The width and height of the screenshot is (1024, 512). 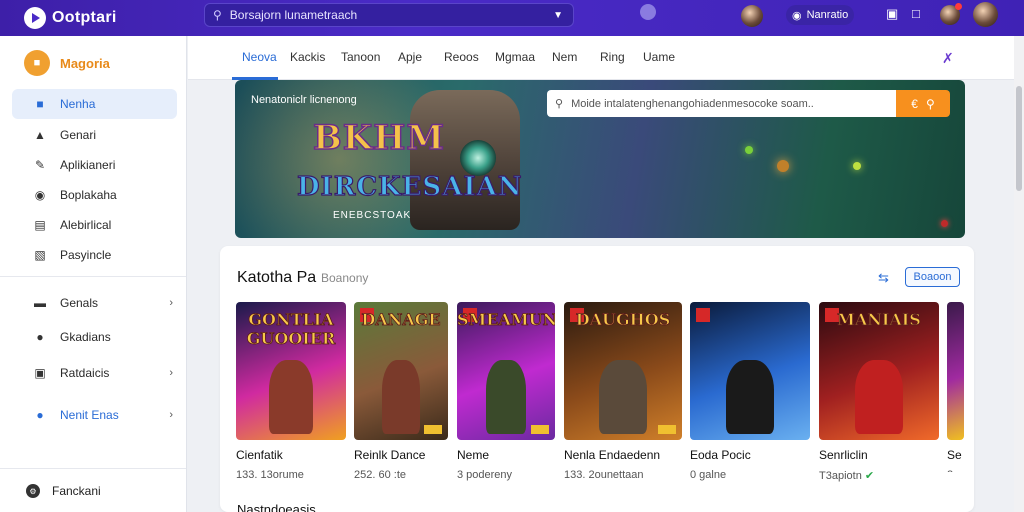 I want to click on game-card: DANAGE Reinlk Dance 252. 60 :te, so click(x=401, y=391).